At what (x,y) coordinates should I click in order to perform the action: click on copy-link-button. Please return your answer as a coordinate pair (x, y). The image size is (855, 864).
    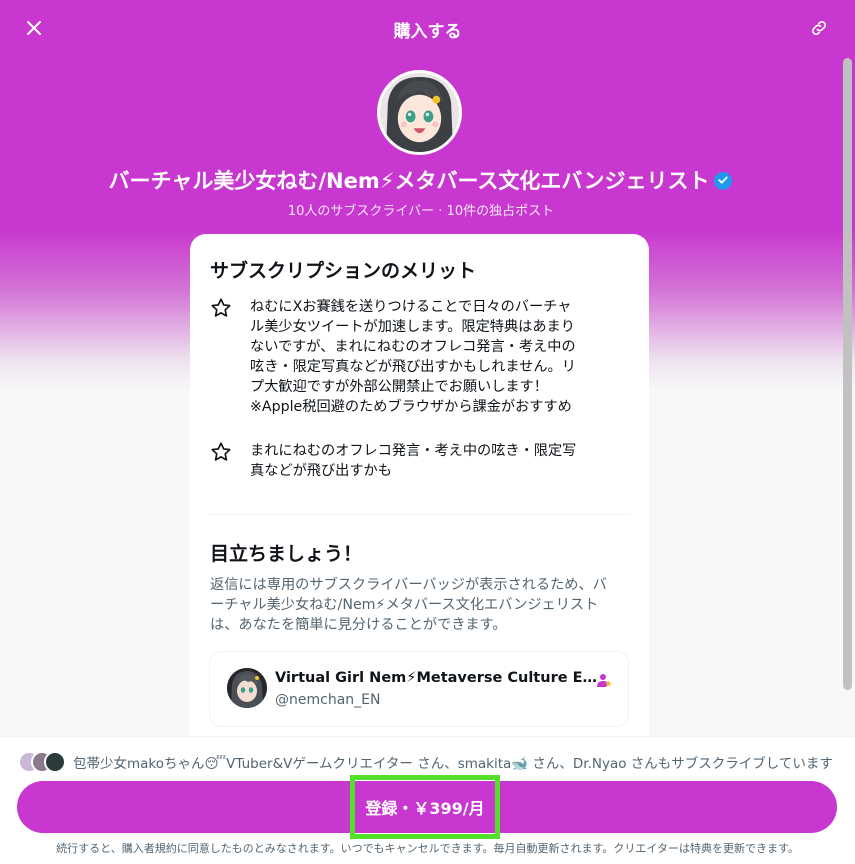
    Looking at the image, I should click on (819, 28).